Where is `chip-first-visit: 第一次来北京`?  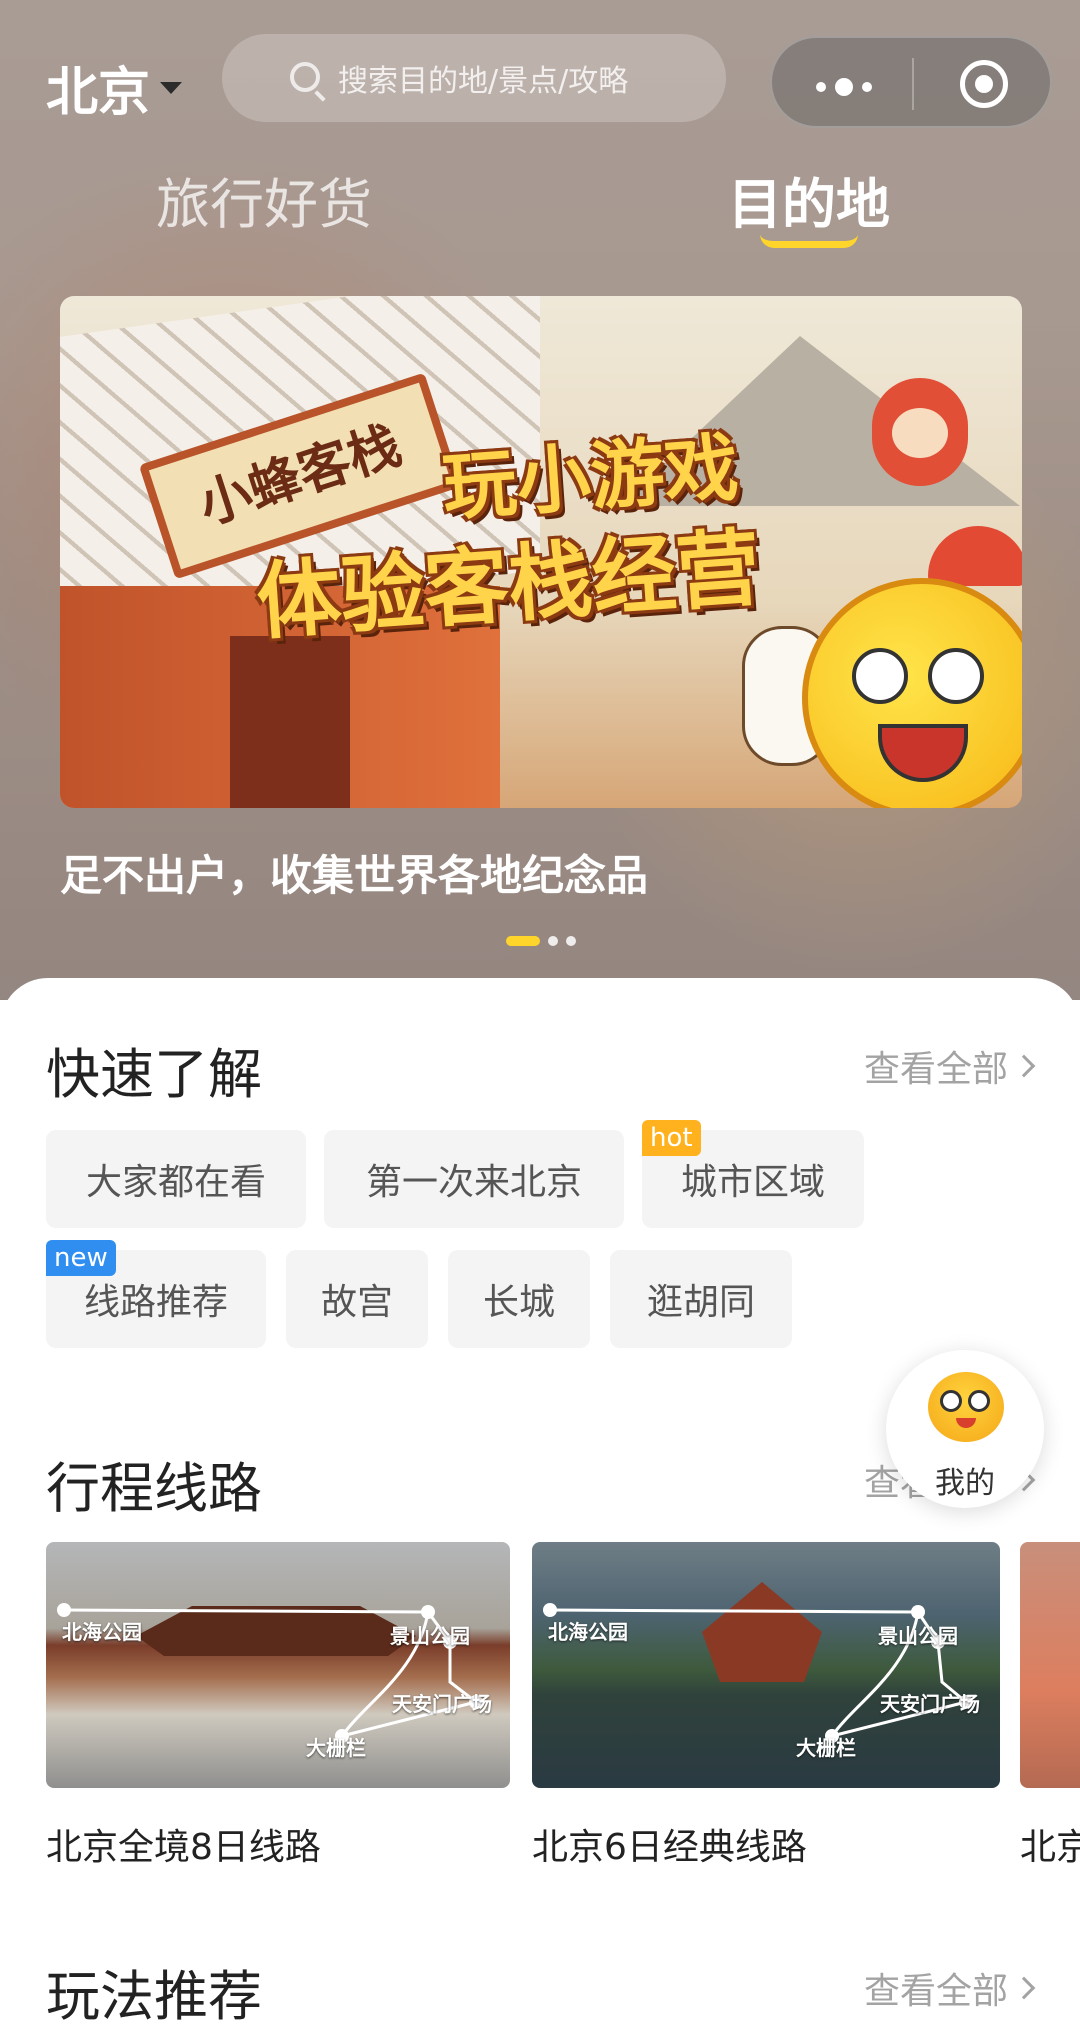 chip-first-visit: 第一次来北京 is located at coordinates (474, 1179).